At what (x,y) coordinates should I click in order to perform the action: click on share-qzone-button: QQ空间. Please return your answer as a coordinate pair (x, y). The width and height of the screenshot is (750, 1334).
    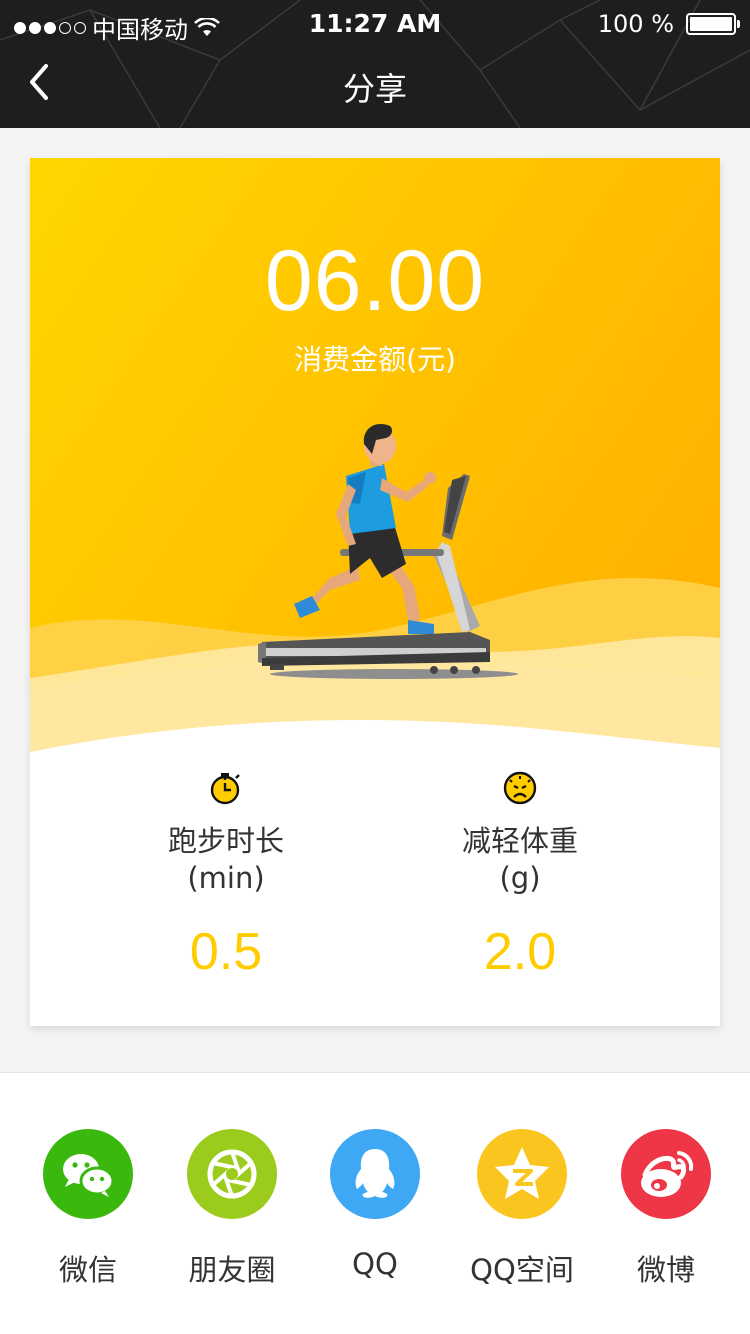
    Looking at the image, I should click on (522, 1209).